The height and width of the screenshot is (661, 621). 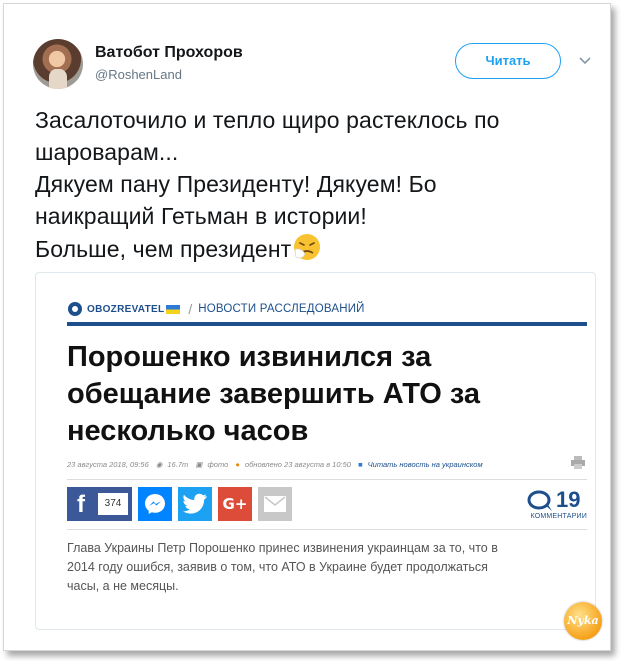 What do you see at coordinates (360, 464) in the screenshot?
I see `ukraine-flag-icon: ■` at bounding box center [360, 464].